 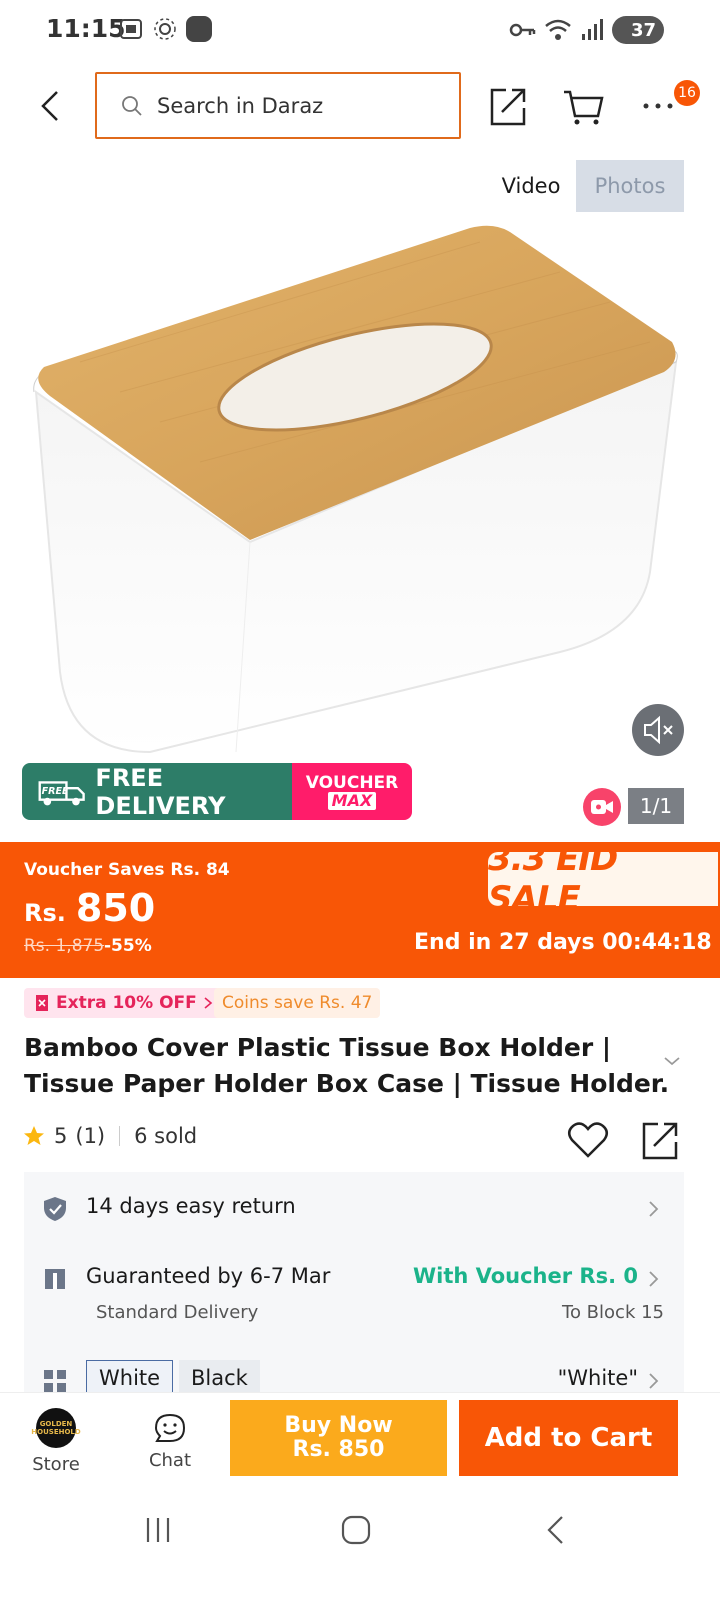 What do you see at coordinates (656, 806) in the screenshot?
I see `image-page-indicator: 1/1` at bounding box center [656, 806].